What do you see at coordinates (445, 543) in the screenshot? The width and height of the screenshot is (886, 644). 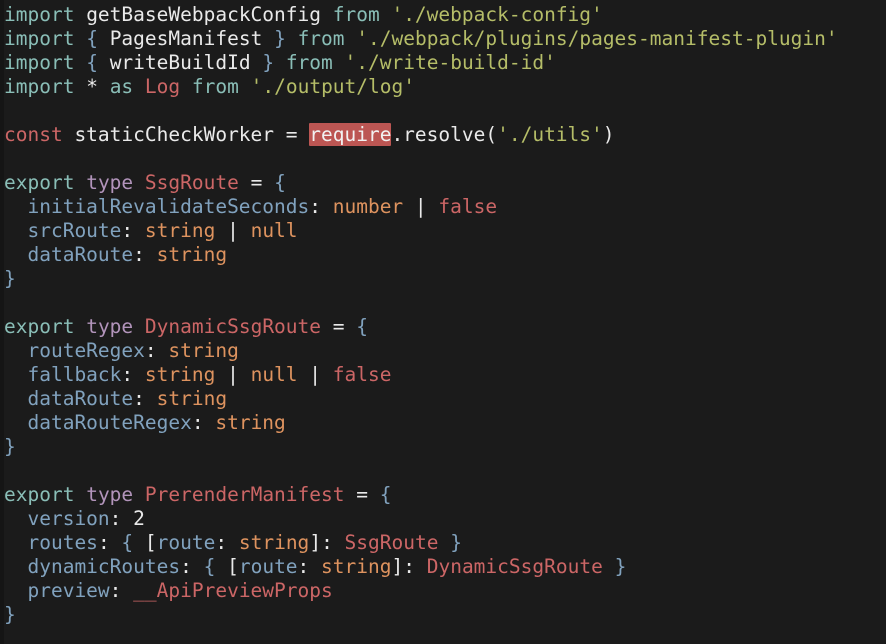 I see `code-line: routes: { [route: string]: SsgRoute }` at bounding box center [445, 543].